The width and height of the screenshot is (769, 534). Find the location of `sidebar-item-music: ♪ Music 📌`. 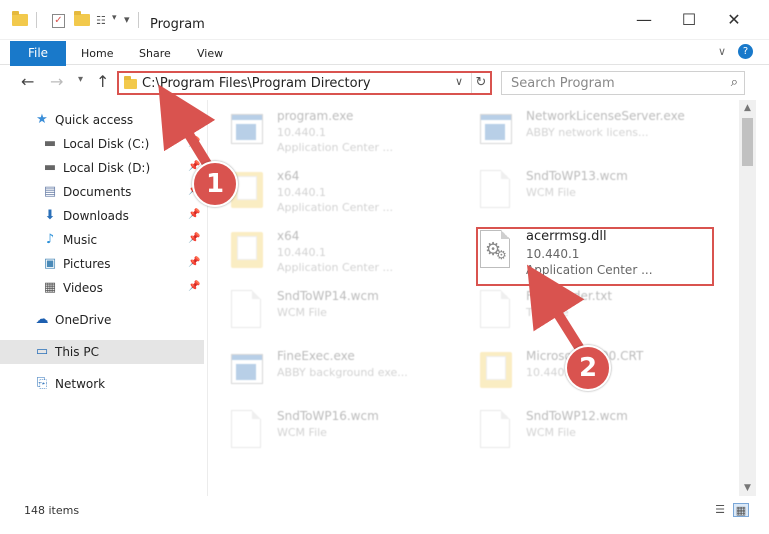

sidebar-item-music: ♪ Music 📌 is located at coordinates (102, 240).